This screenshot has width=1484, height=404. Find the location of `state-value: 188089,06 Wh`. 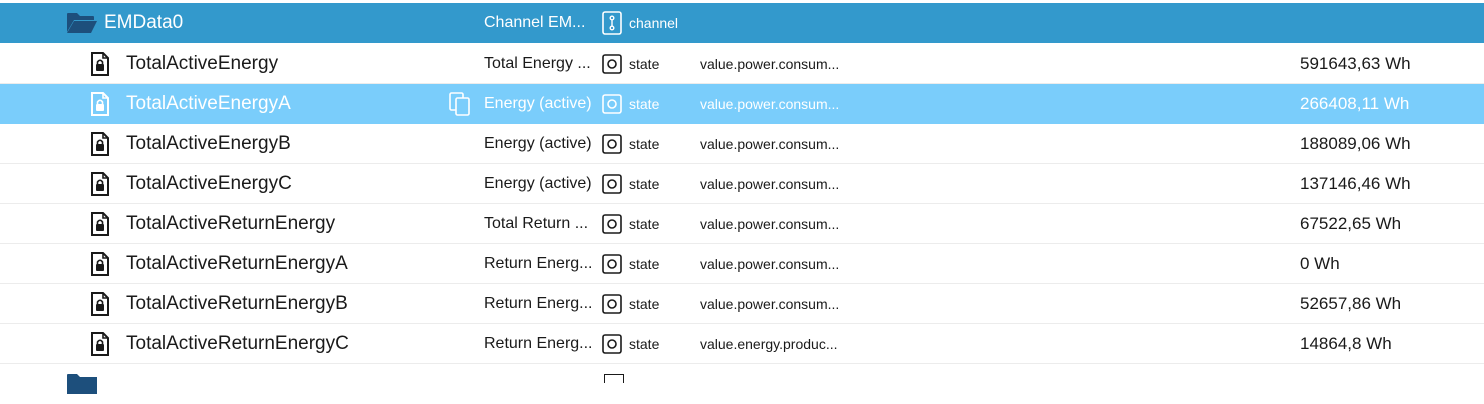

state-value: 188089,06 Wh is located at coordinates (1355, 144).